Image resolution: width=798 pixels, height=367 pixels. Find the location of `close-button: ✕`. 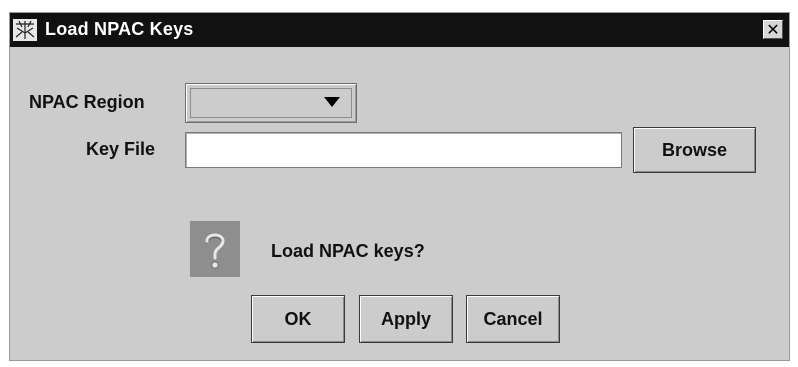

close-button: ✕ is located at coordinates (773, 29).